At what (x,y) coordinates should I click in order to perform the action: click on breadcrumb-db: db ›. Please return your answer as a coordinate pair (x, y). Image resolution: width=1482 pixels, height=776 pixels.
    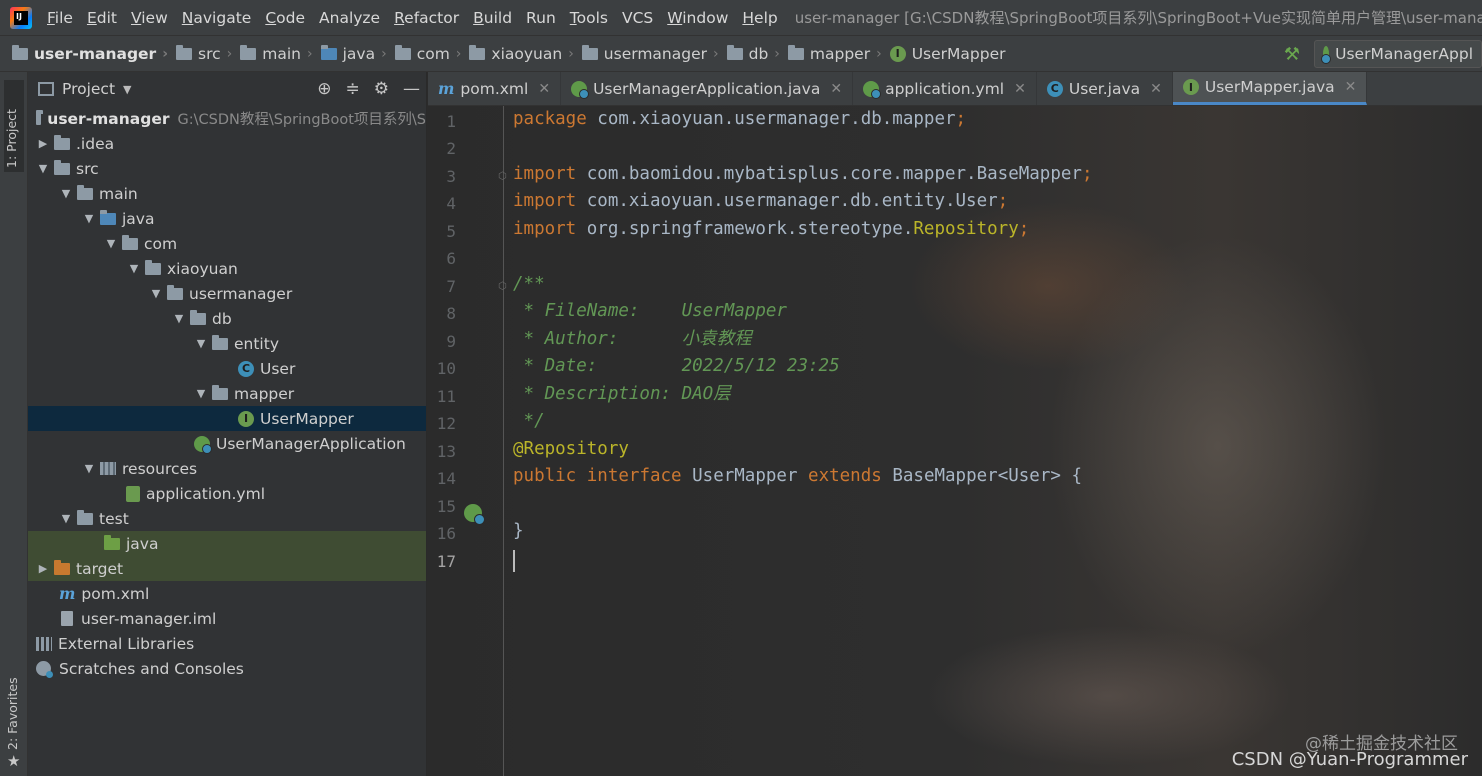
    Looking at the image, I should click on (749, 53).